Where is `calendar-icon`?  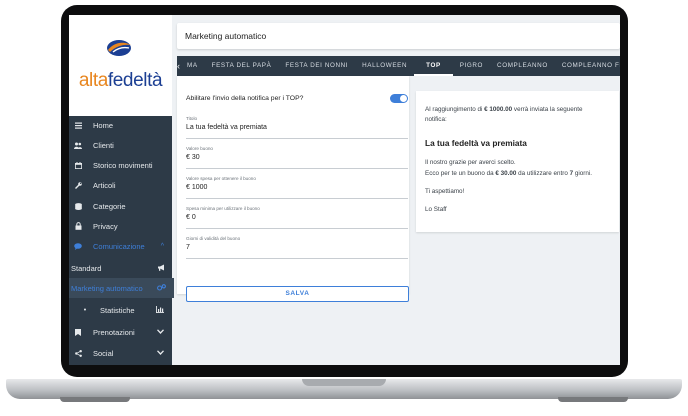 calendar-icon is located at coordinates (78, 165).